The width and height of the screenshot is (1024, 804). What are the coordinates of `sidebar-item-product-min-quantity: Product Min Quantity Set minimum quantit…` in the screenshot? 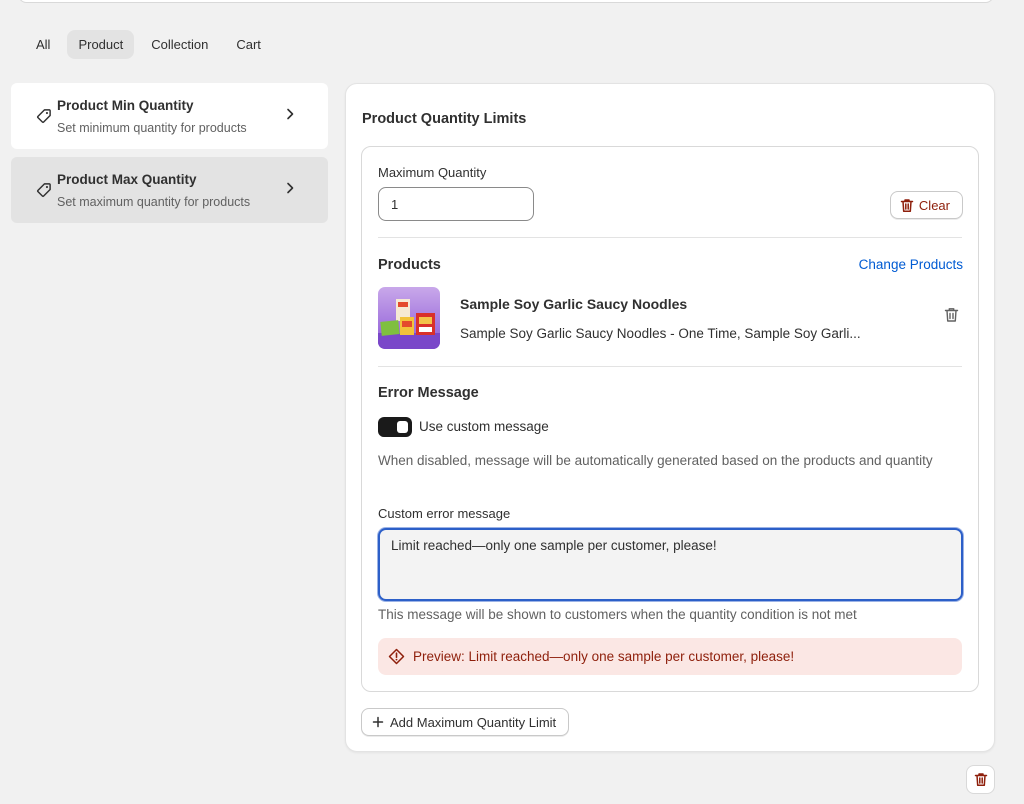 It's located at (169, 116).